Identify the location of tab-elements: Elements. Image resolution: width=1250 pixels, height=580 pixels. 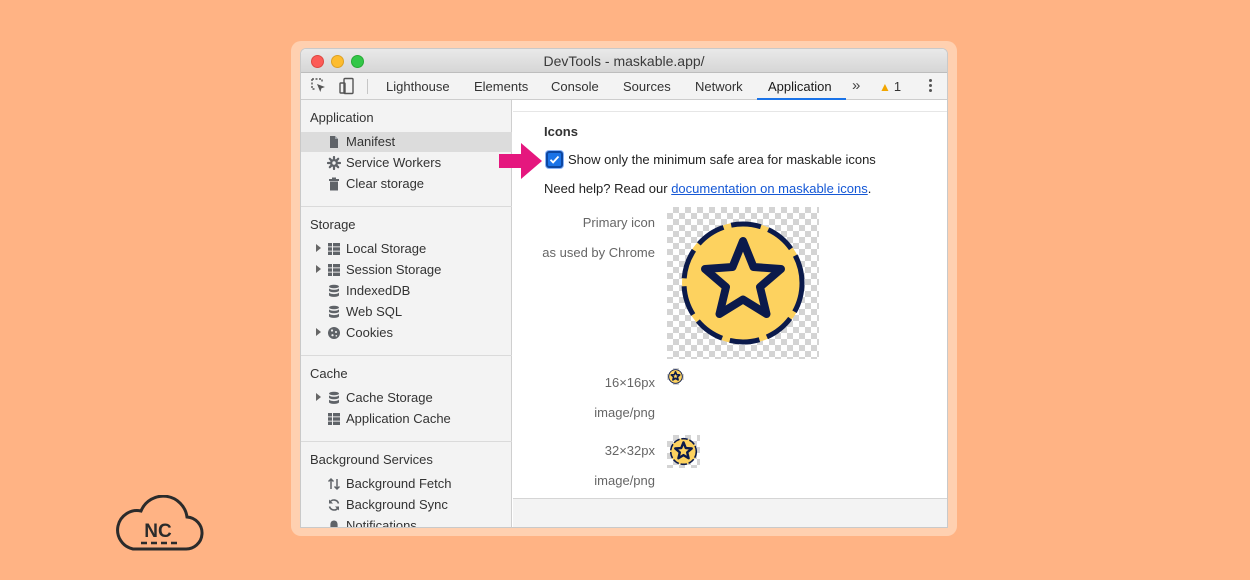
(501, 86).